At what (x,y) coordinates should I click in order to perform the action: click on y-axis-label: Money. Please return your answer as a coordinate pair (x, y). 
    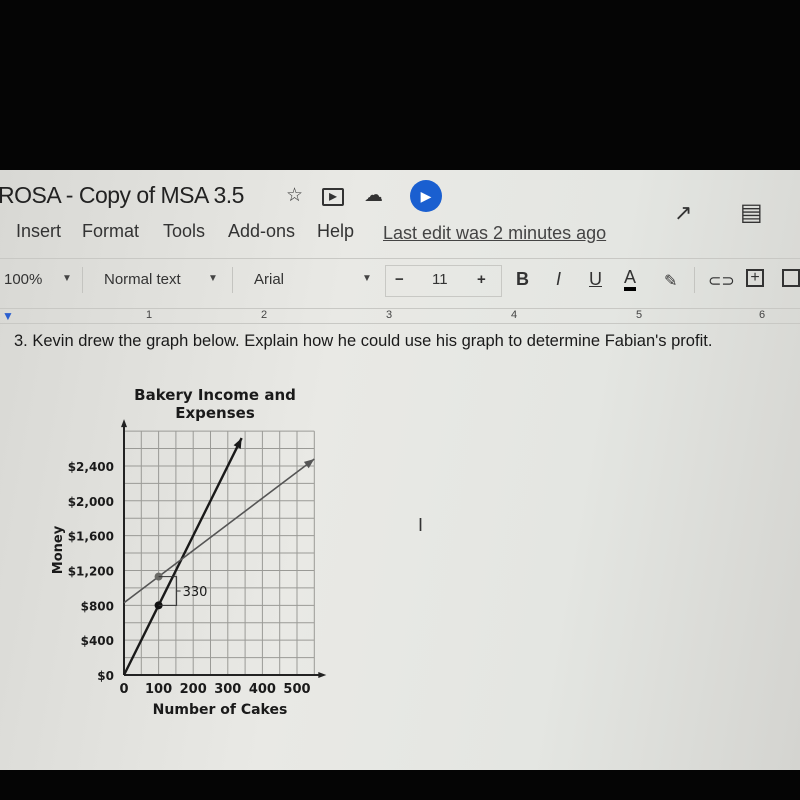
    Looking at the image, I should click on (58, 549).